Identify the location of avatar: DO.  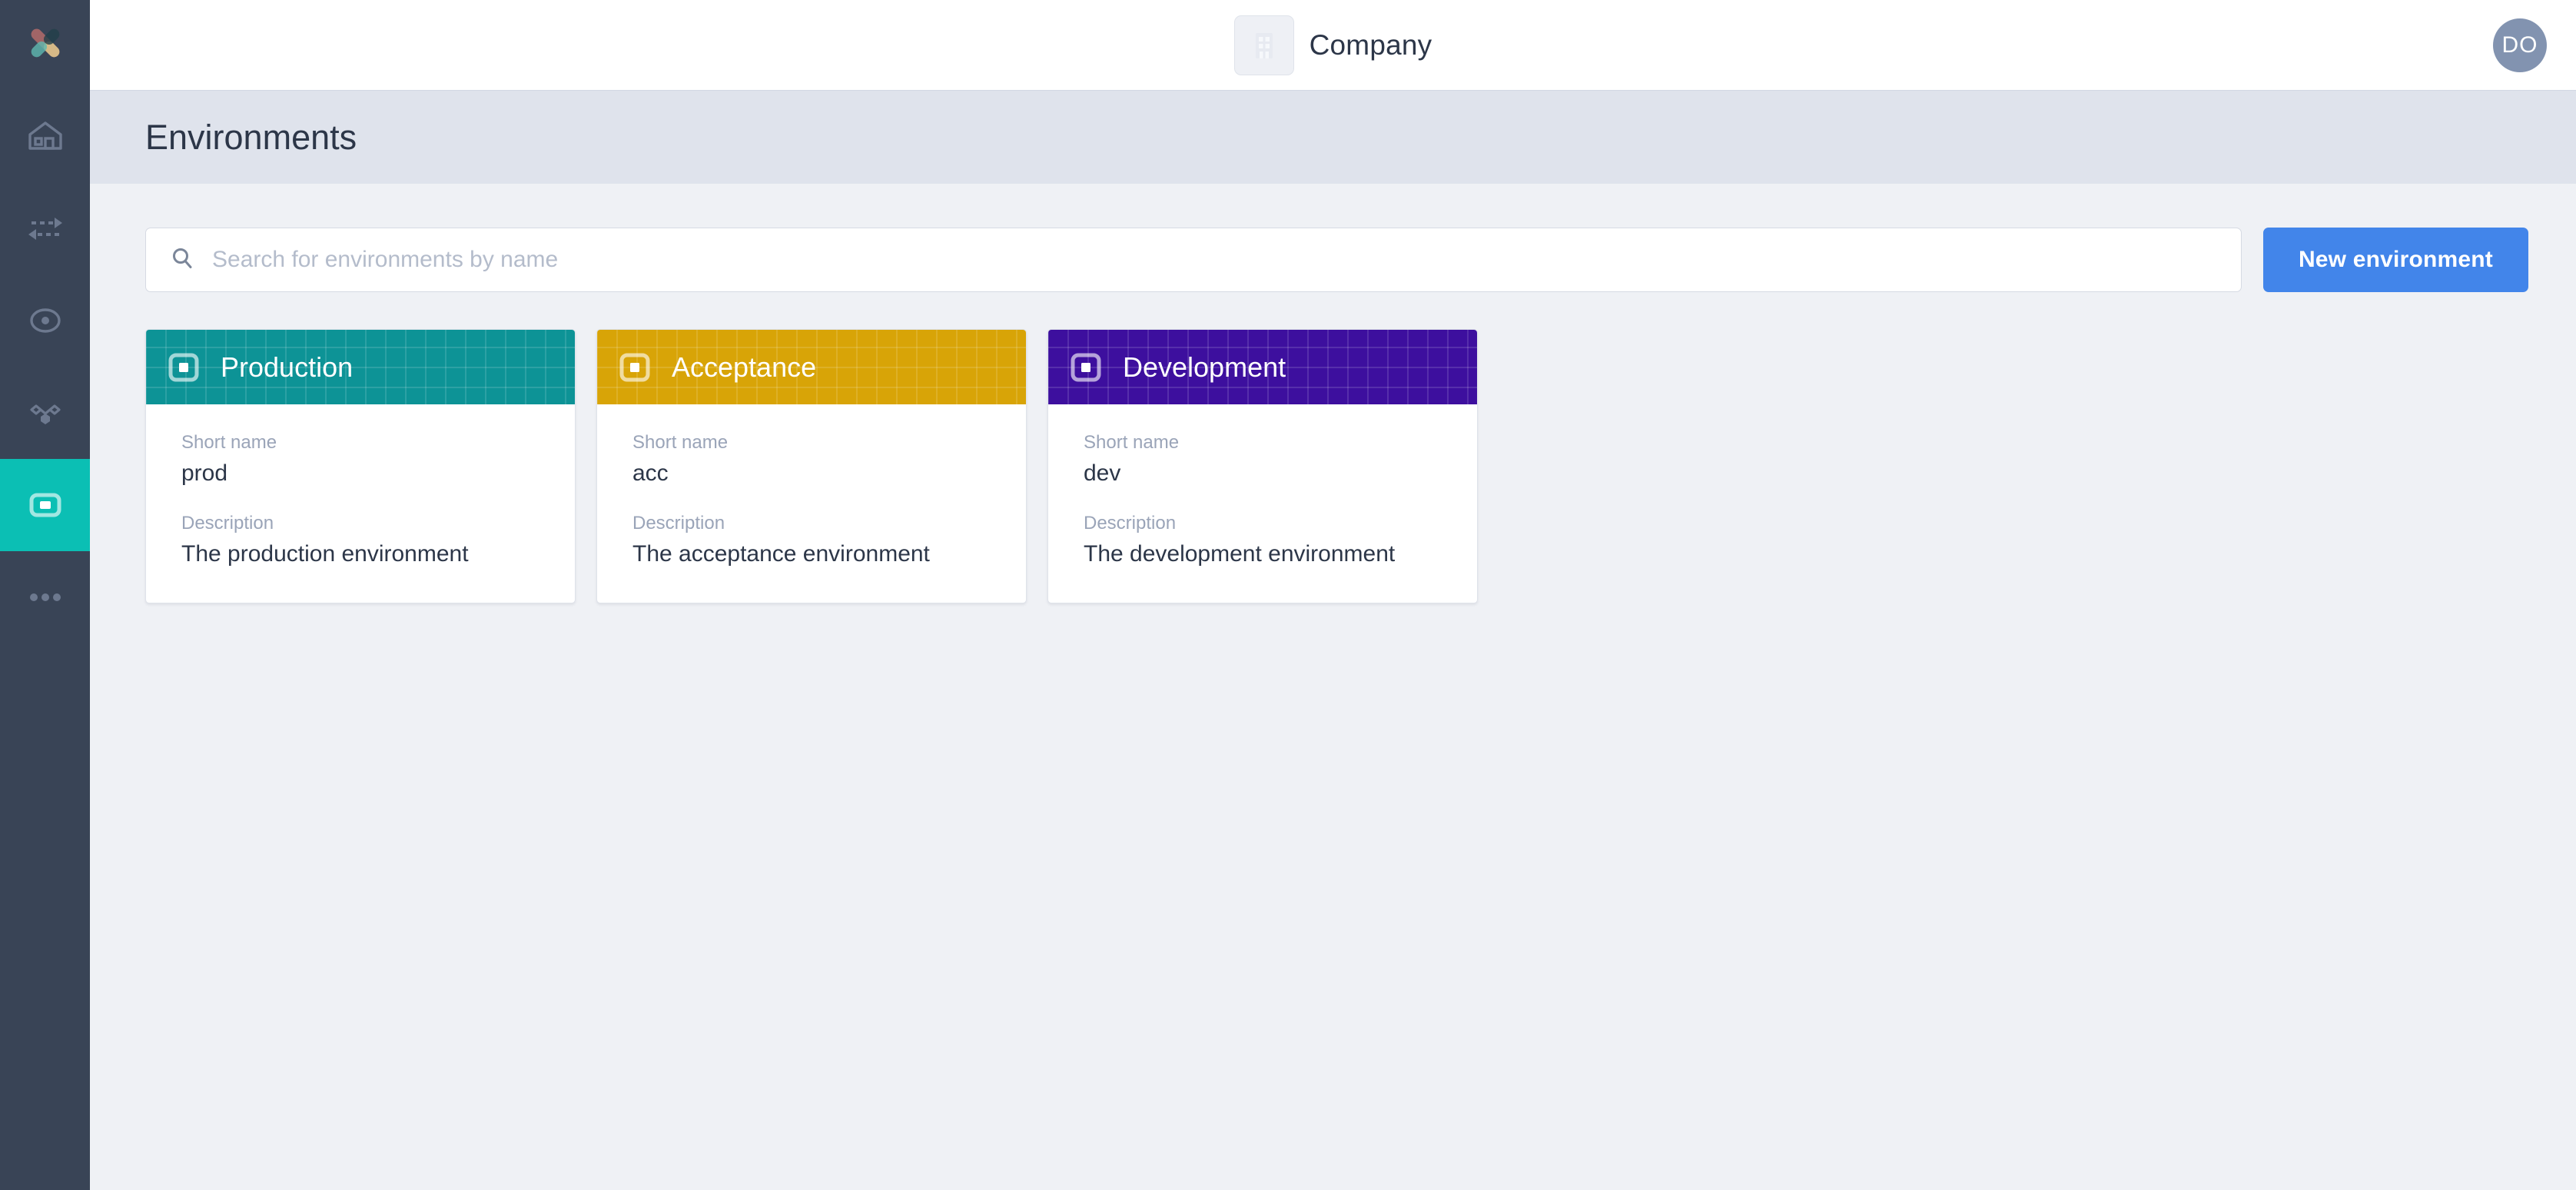
(2520, 45).